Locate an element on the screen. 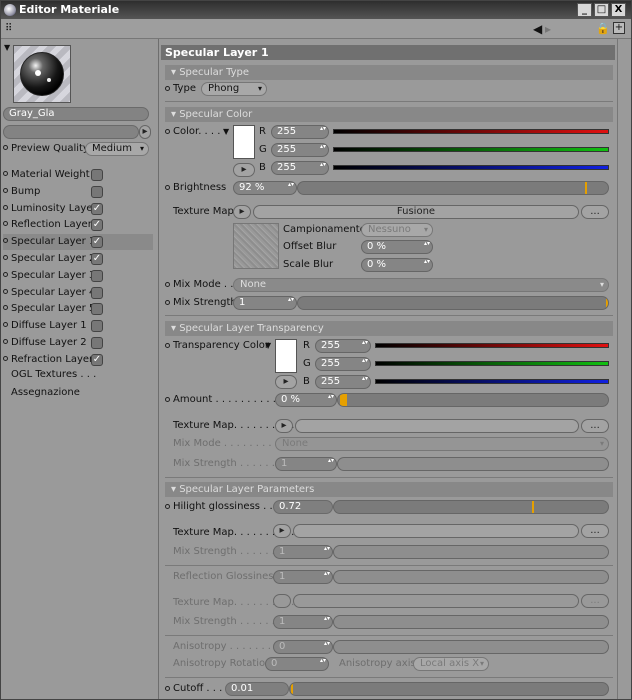 The image size is (632, 700). texture-mode-button: Fusione is located at coordinates (416, 212).